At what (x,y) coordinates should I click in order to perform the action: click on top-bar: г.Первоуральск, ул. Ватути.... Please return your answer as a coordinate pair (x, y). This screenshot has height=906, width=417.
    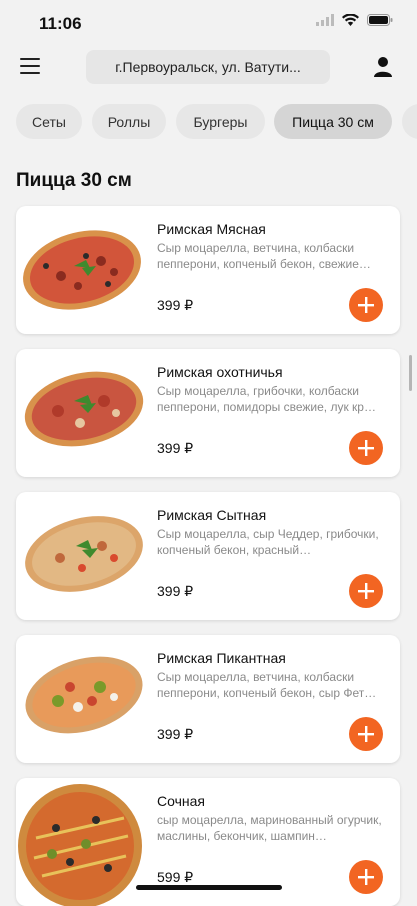
    Looking at the image, I should click on (208, 68).